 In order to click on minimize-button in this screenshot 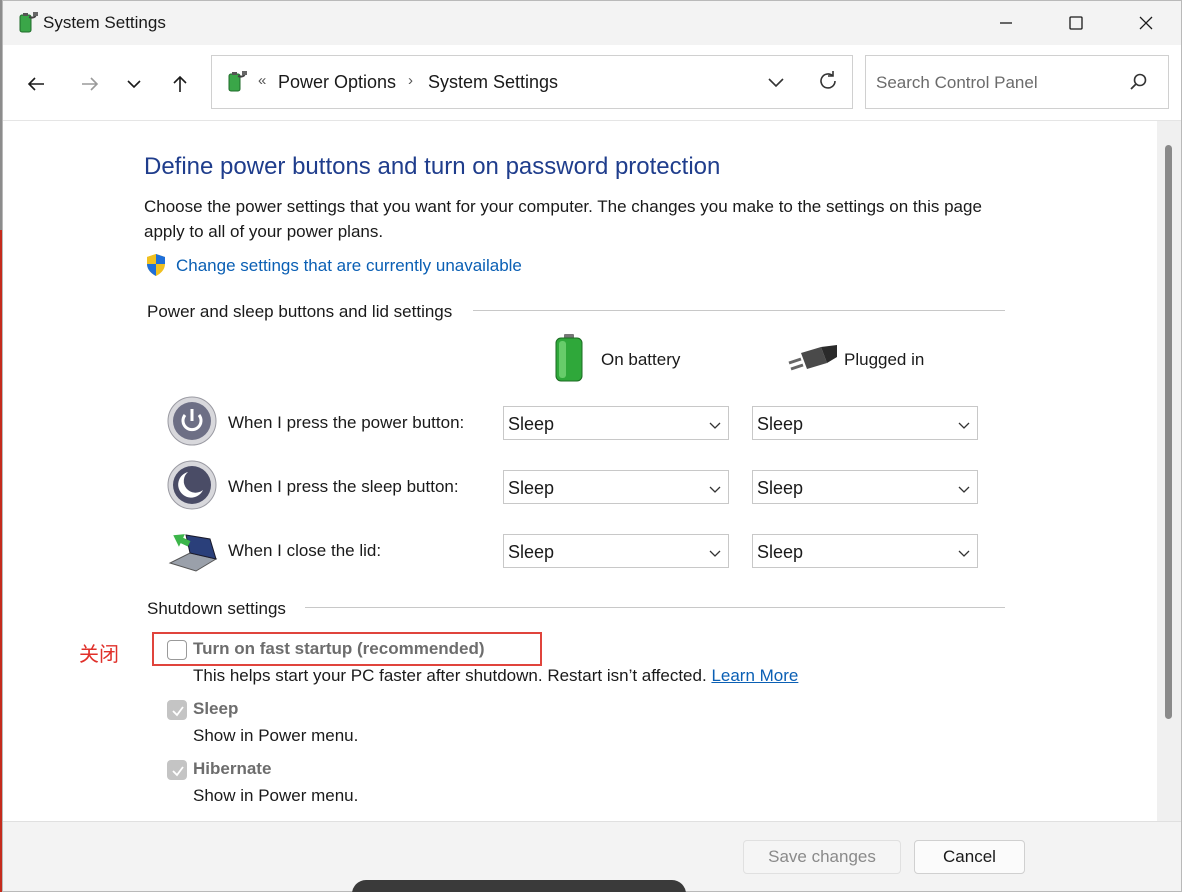, I will do `click(1006, 23)`.